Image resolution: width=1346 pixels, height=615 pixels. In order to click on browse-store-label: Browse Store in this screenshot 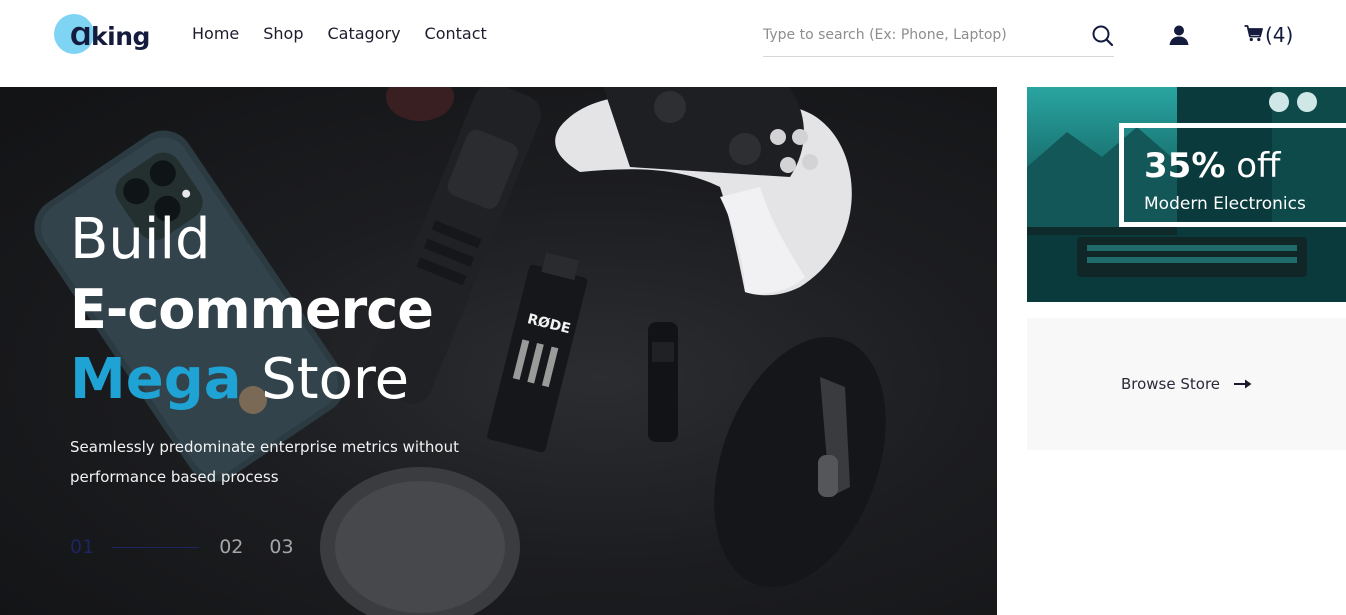, I will do `click(1170, 384)`.